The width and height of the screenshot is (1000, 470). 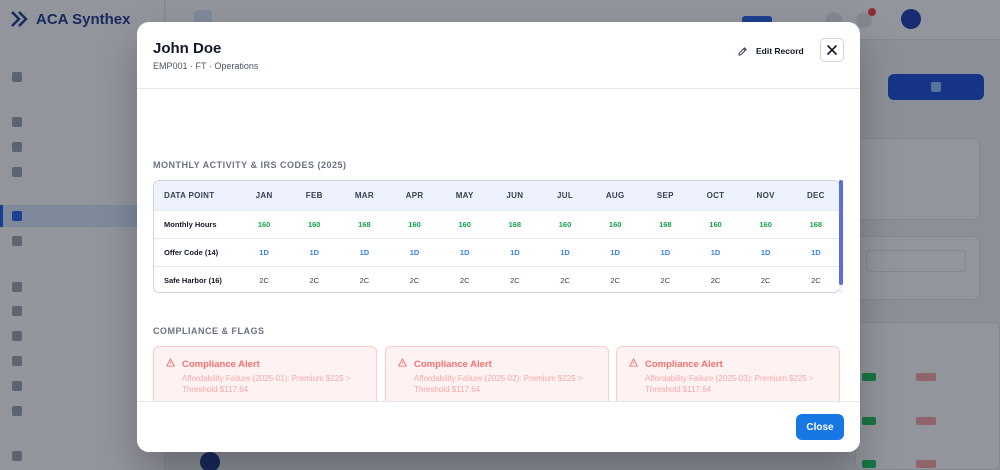 I want to click on pencil-icon, so click(x=742, y=51).